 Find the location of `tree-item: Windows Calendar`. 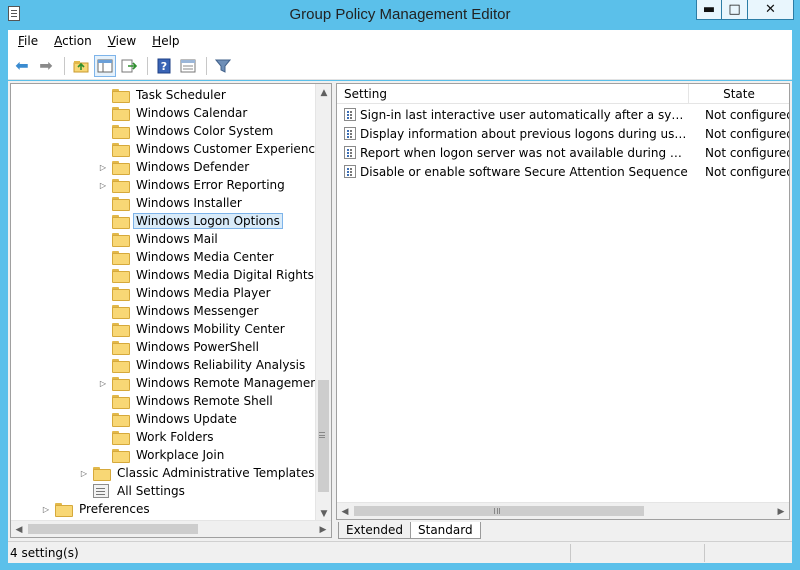

tree-item: Windows Calendar is located at coordinates (174, 113).